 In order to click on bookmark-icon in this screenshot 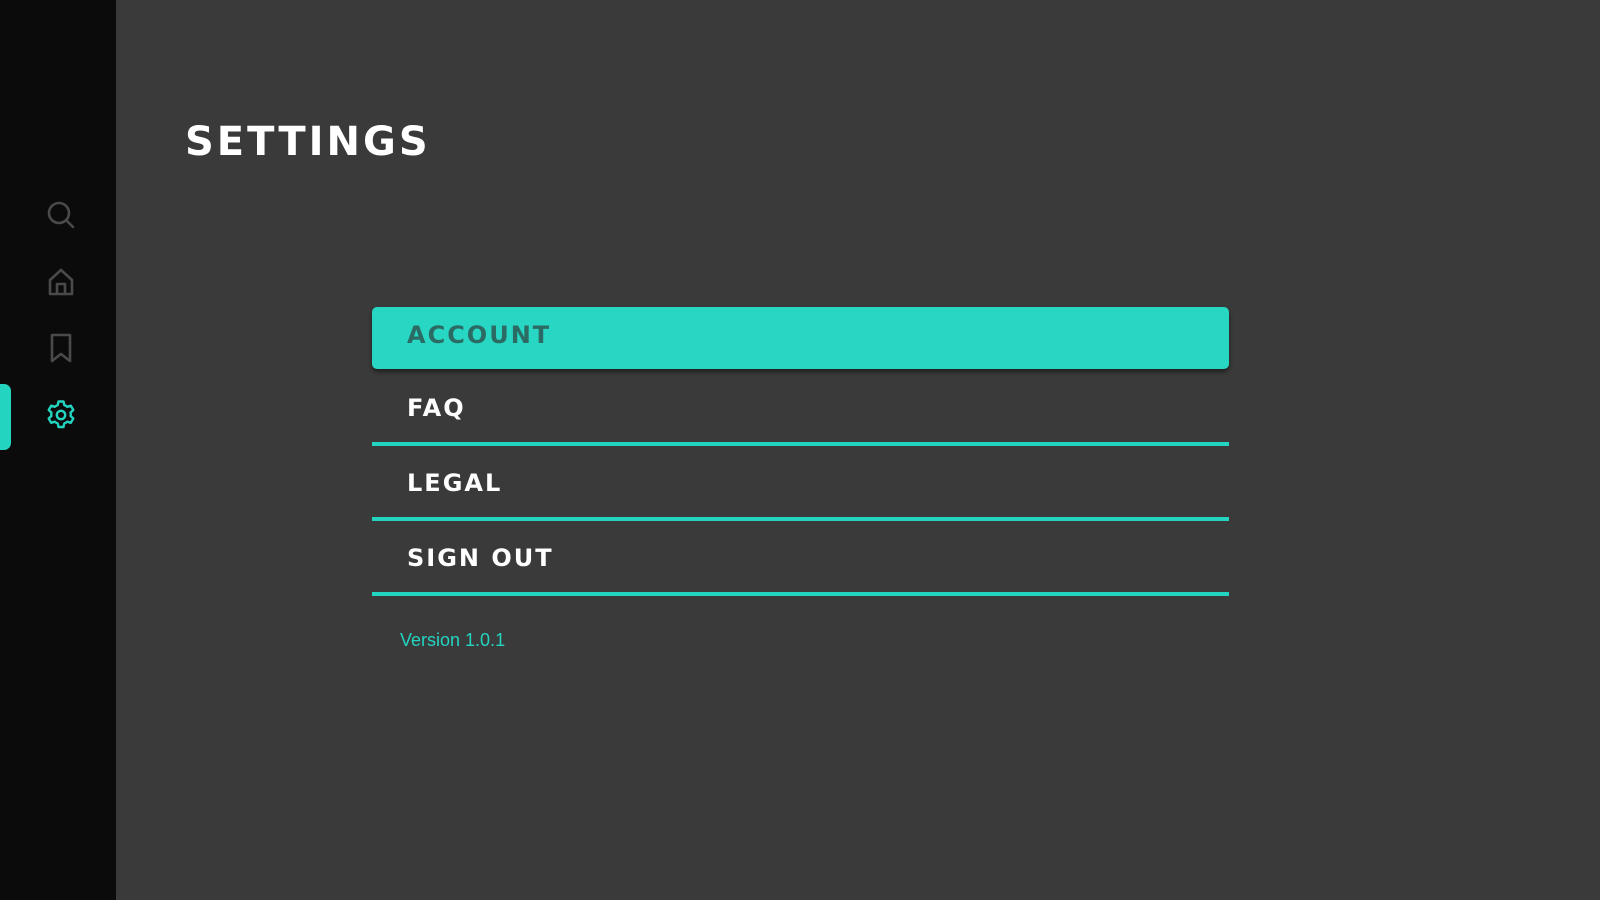, I will do `click(58, 350)`.